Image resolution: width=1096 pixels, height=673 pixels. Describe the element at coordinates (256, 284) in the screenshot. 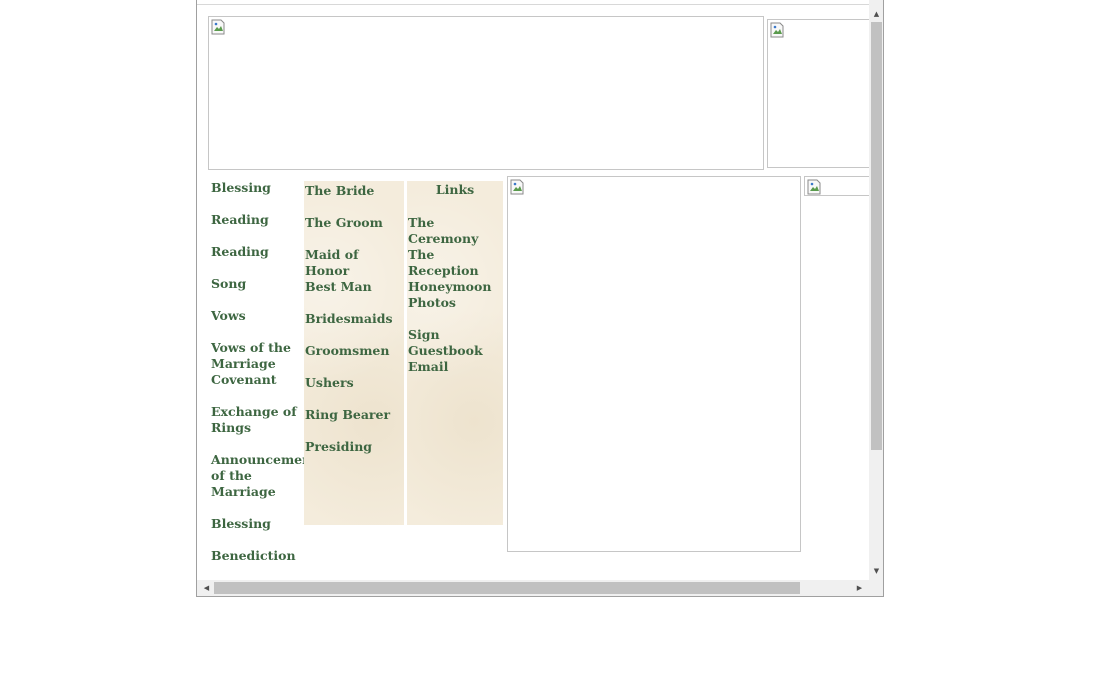

I see `program-link-song: Song` at that location.